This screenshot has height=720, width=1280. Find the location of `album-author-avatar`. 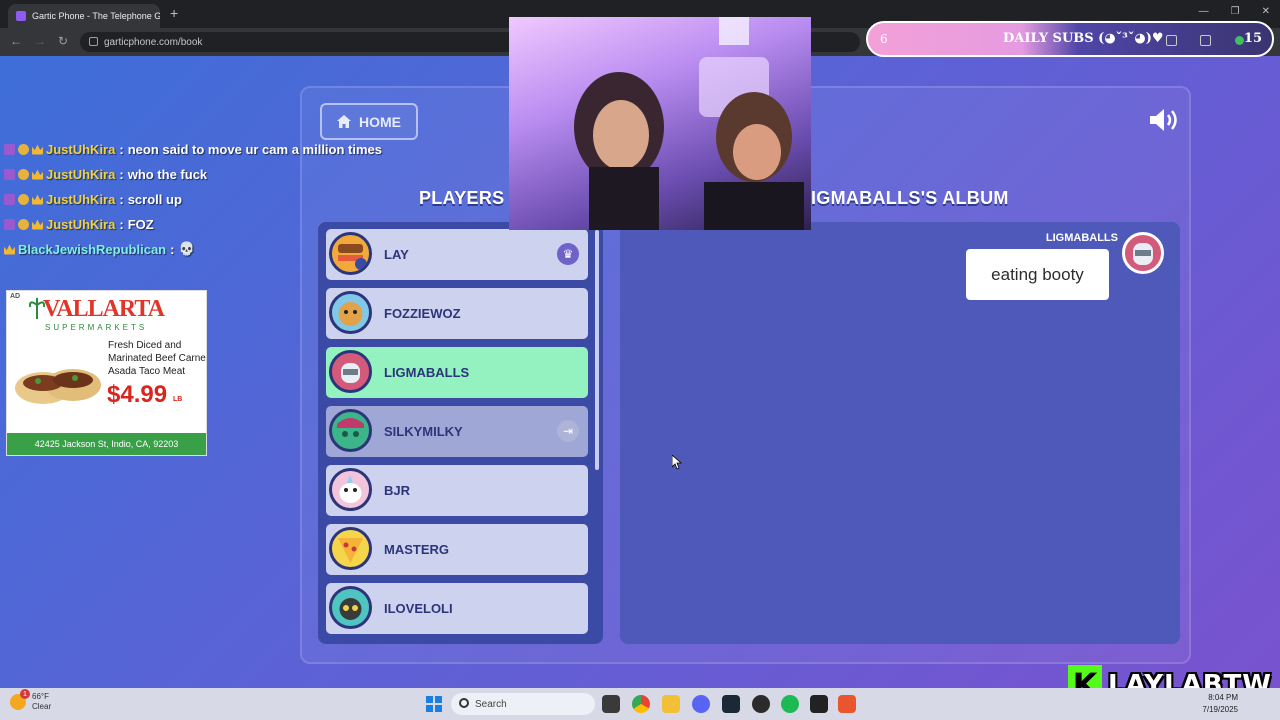

album-author-avatar is located at coordinates (1143, 253).